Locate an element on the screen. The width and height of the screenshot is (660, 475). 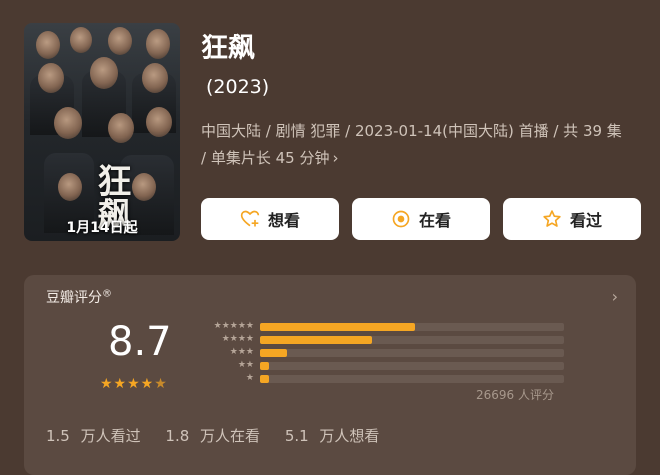
rating-header: 豆瓣评分® is located at coordinates (79, 297).